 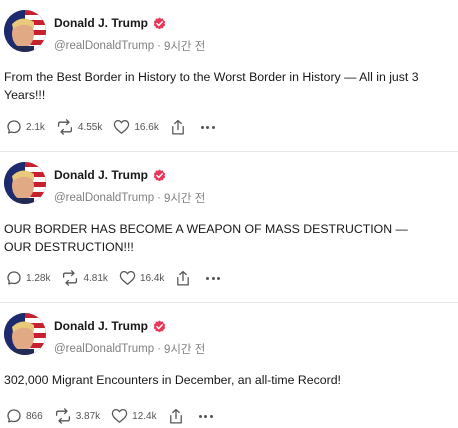 What do you see at coordinates (144, 416) in the screenshot?
I see `like-count: 12.4k` at bounding box center [144, 416].